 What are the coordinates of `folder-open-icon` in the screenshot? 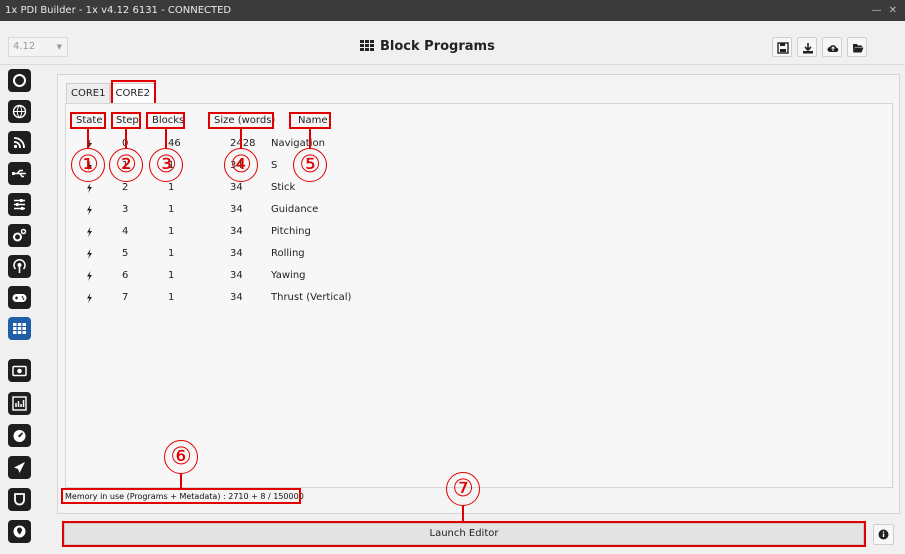 It's located at (858, 48).